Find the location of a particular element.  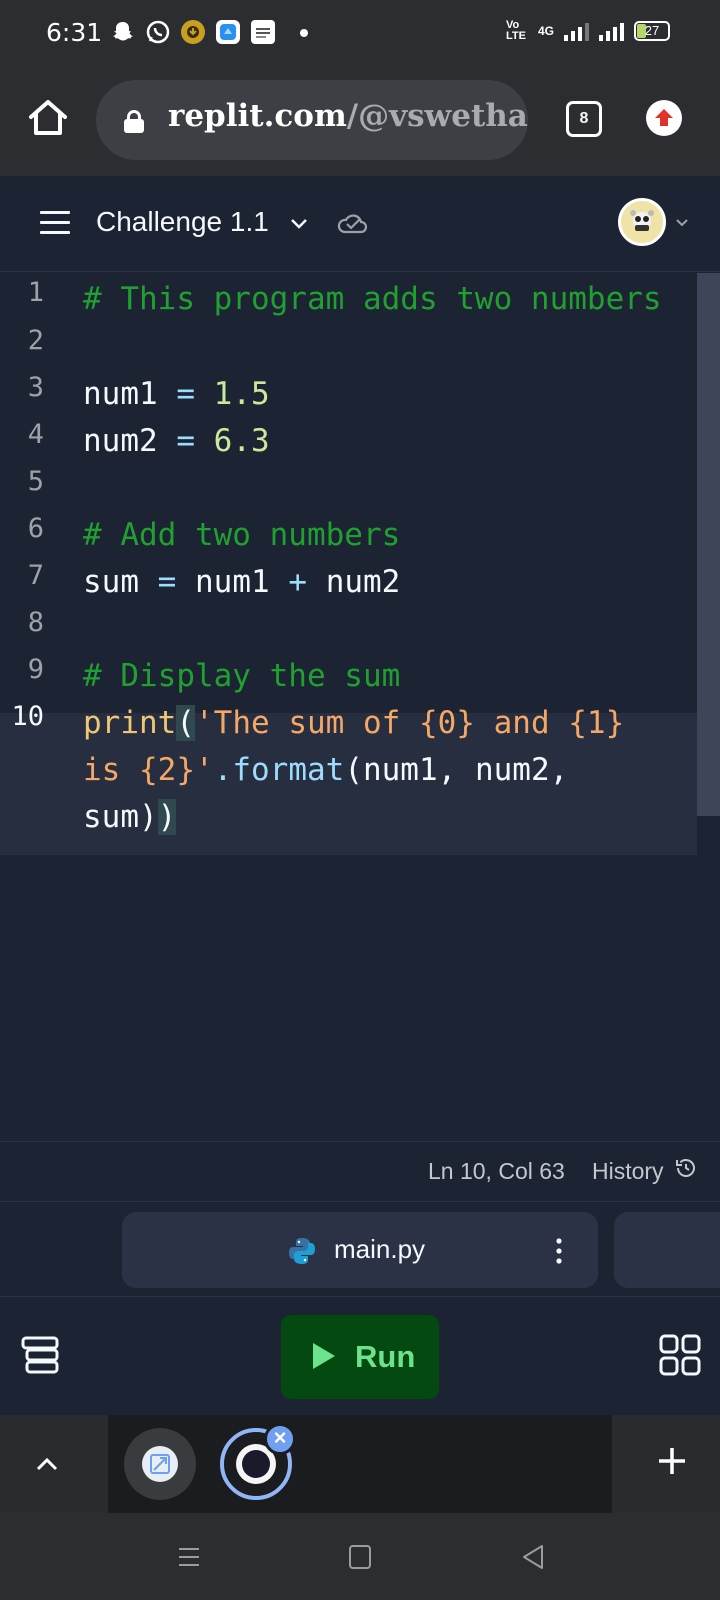

app-icon is located at coordinates (228, 32).